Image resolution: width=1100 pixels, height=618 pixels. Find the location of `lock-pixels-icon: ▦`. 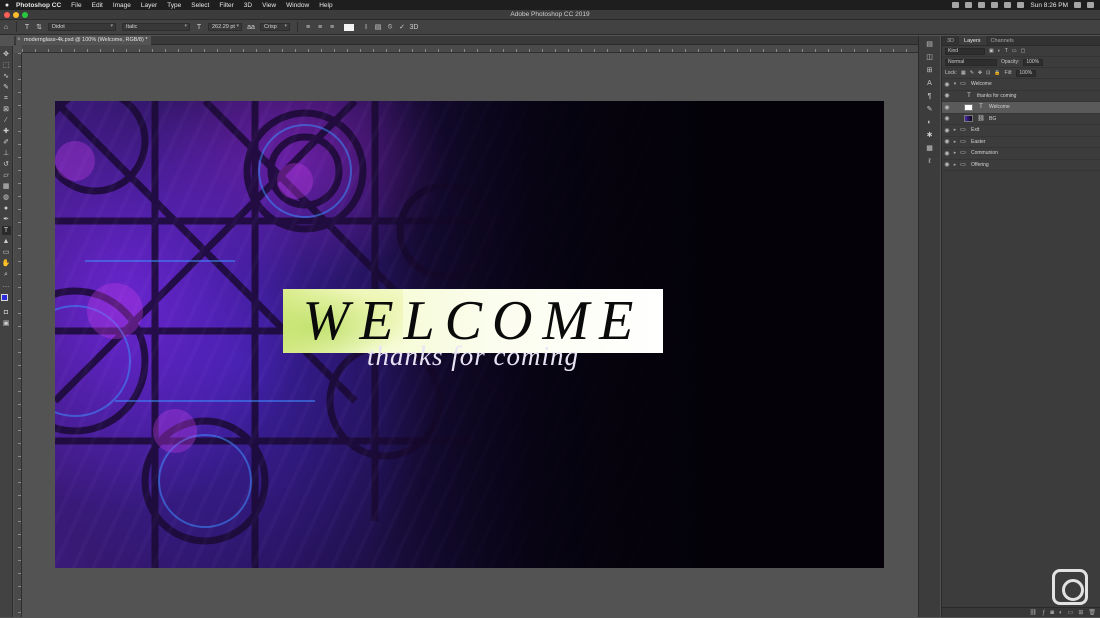

lock-pixels-icon: ▦ is located at coordinates (963, 73).